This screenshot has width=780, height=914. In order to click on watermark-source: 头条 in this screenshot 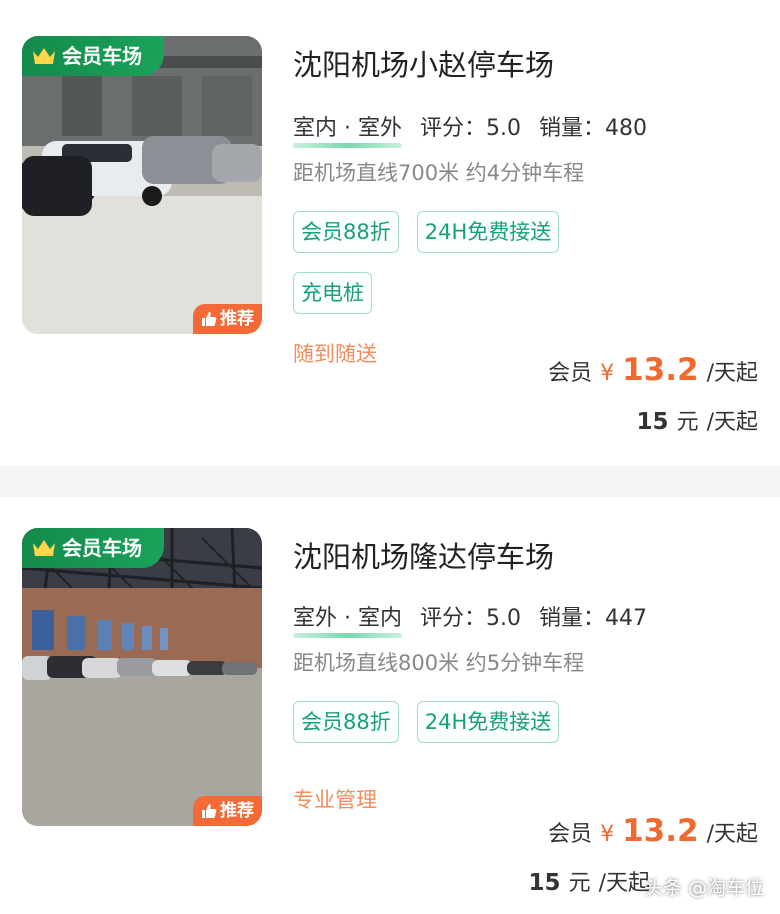, I will do `click(662, 888)`.